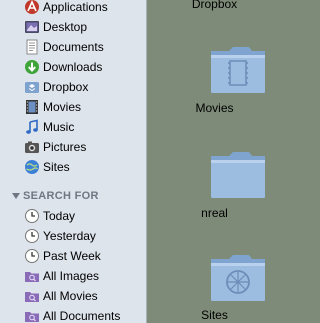  I want to click on sidebar-item-all-documents: All Documents, so click(73, 314).